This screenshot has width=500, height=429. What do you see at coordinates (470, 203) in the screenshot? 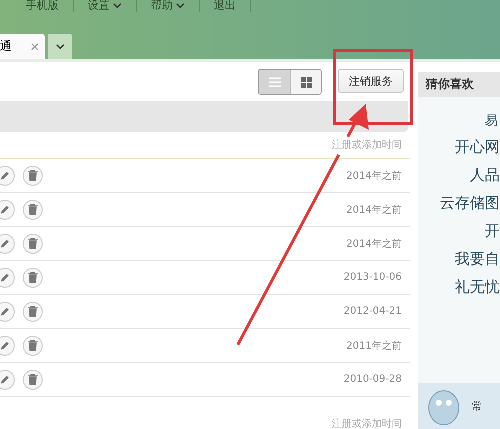
I see `recommendation-link: 云存储图` at bounding box center [470, 203].